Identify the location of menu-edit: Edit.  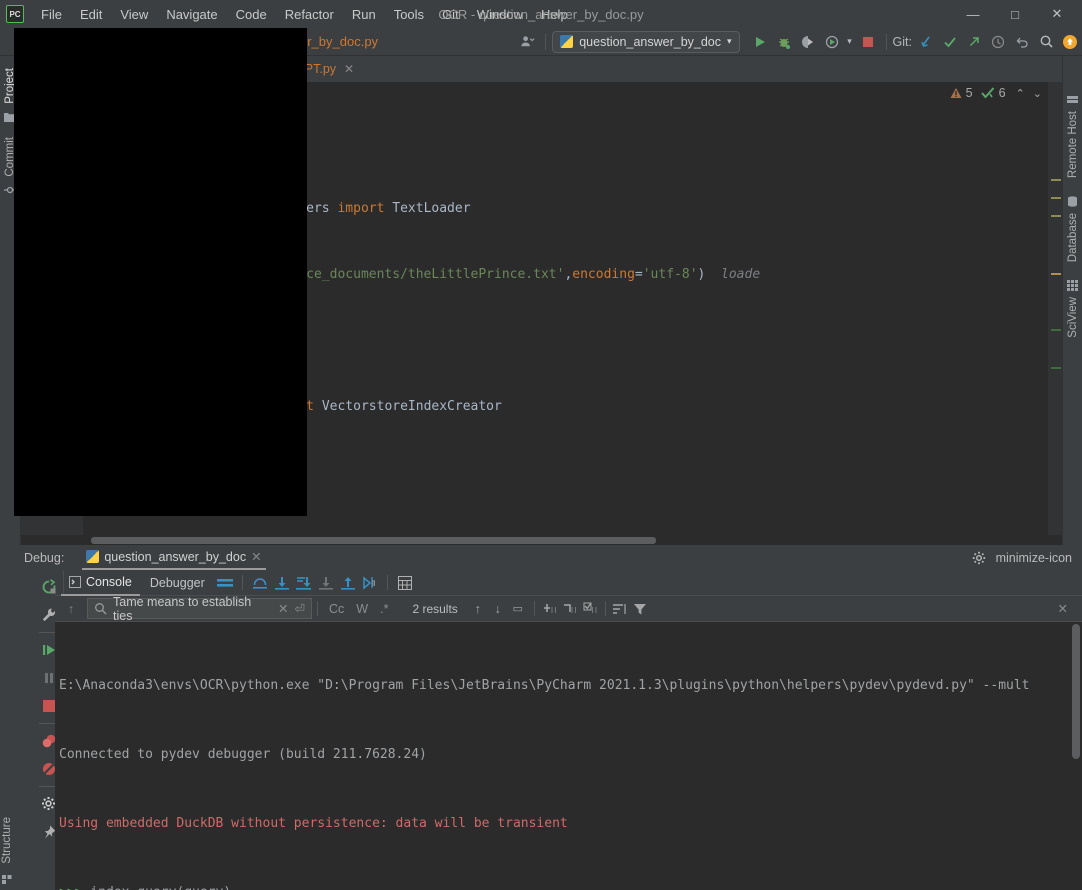
(91, 14).